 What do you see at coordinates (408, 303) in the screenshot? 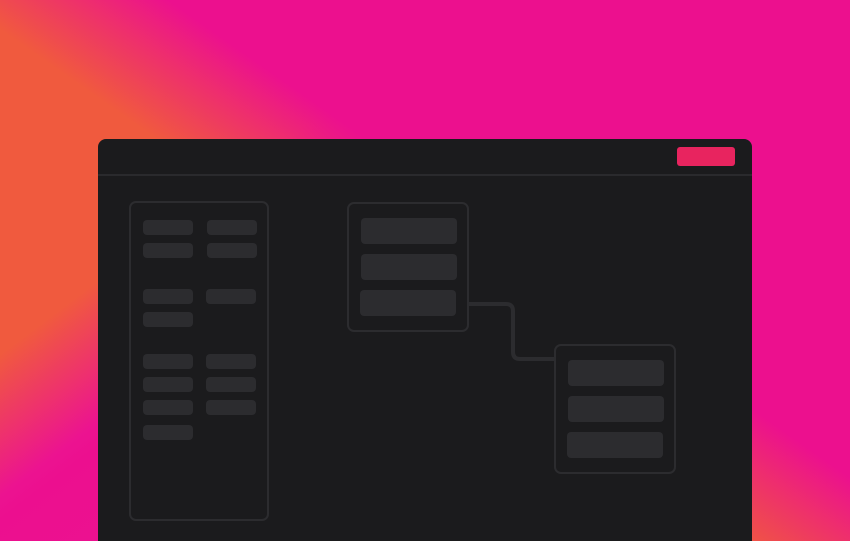
I see `node-output-field` at bounding box center [408, 303].